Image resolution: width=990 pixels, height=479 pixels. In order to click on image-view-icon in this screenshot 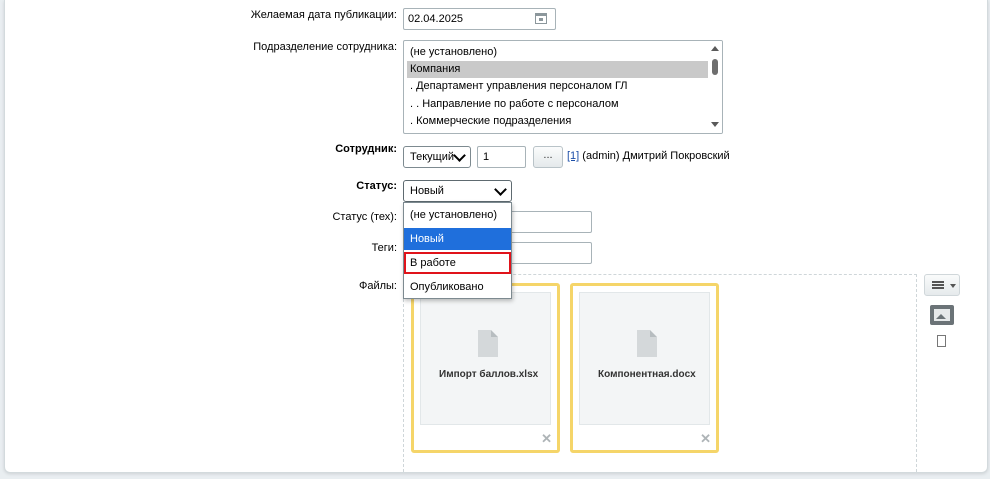, I will do `click(942, 315)`.